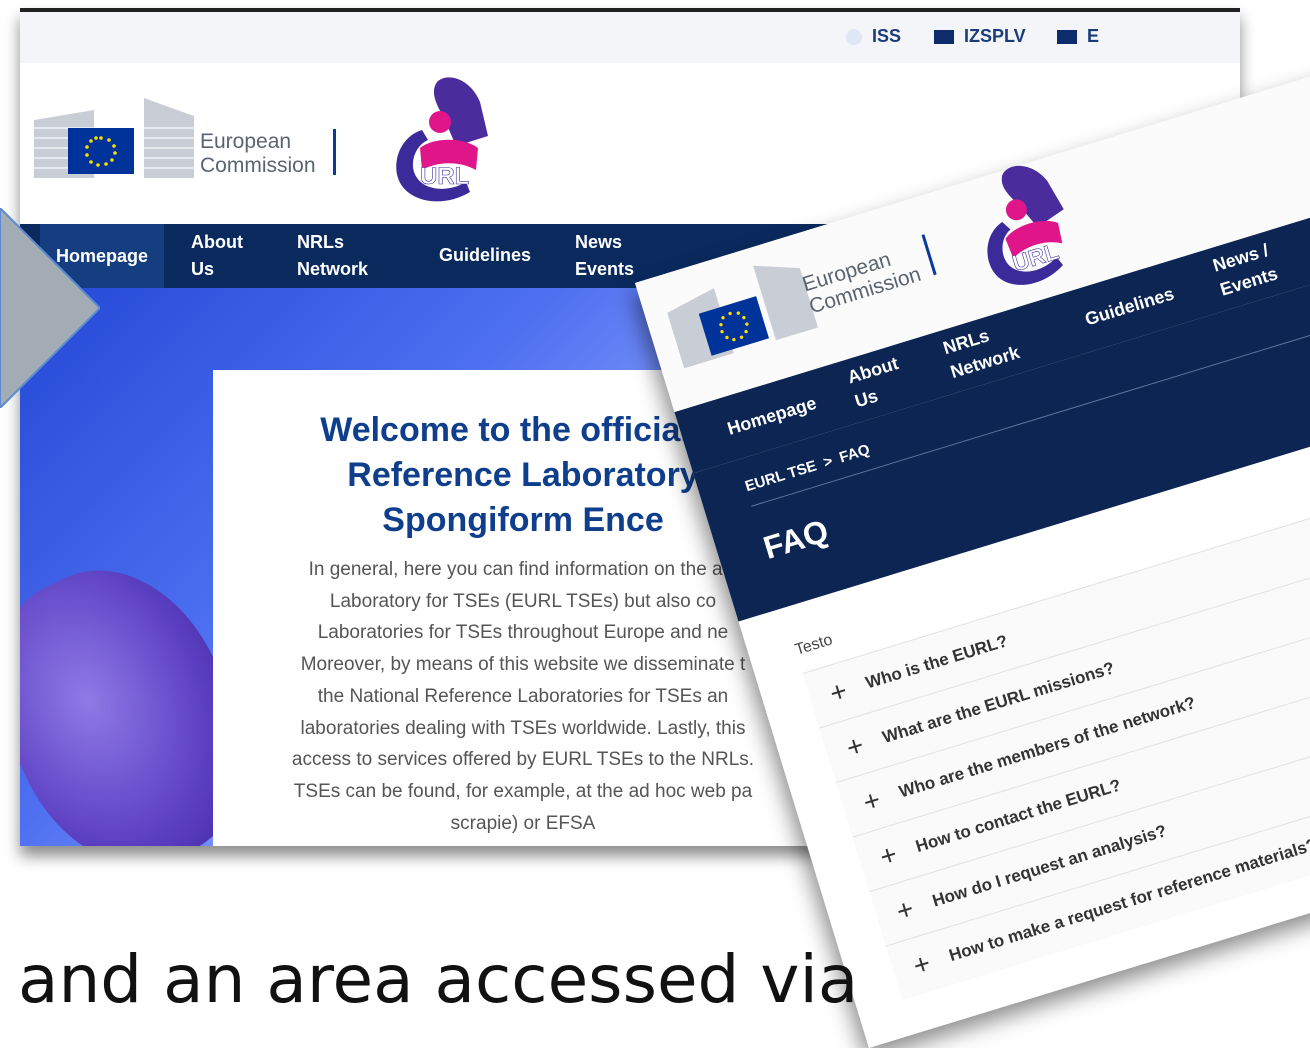  What do you see at coordinates (995, 36) in the screenshot?
I see `izsplv-label: IZSPLV` at bounding box center [995, 36].